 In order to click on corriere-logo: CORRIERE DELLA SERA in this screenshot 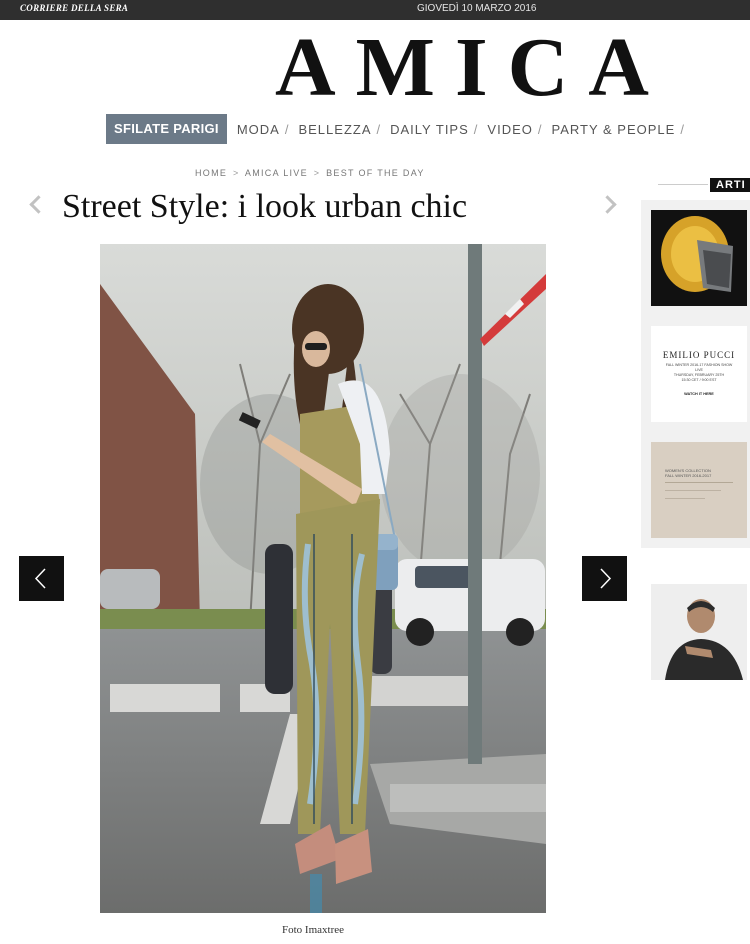, I will do `click(74, 8)`.